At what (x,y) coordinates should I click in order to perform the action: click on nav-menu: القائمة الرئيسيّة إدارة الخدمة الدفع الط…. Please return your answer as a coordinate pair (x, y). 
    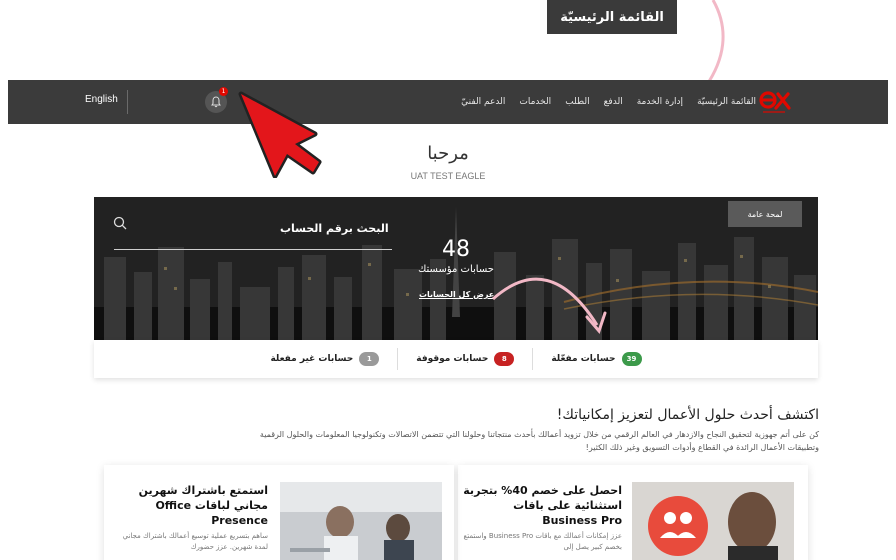
    Looking at the image, I should click on (608, 102).